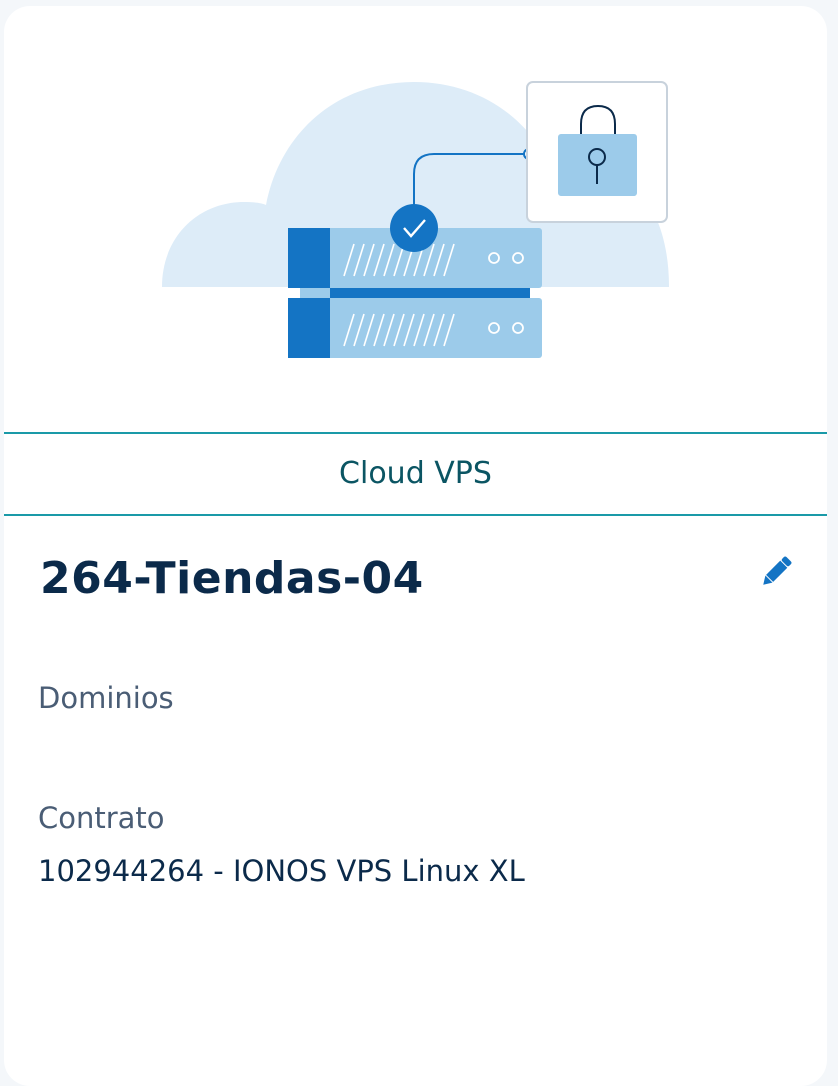  I want to click on contract-value: 102944264 - IONOS VPS Linux XL, so click(281, 871).